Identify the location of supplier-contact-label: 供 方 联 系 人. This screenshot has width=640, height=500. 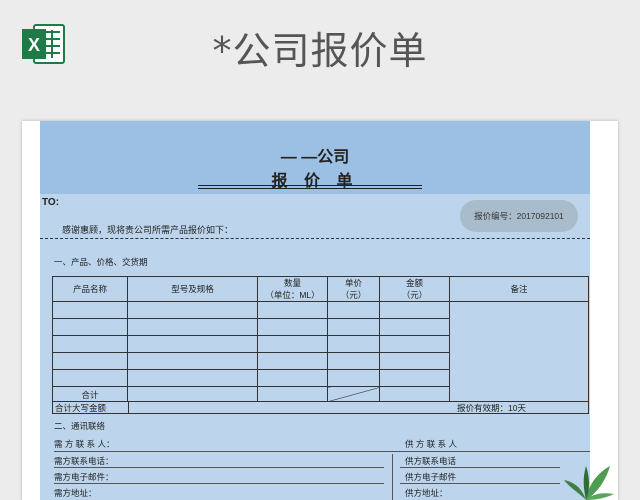
(431, 444).